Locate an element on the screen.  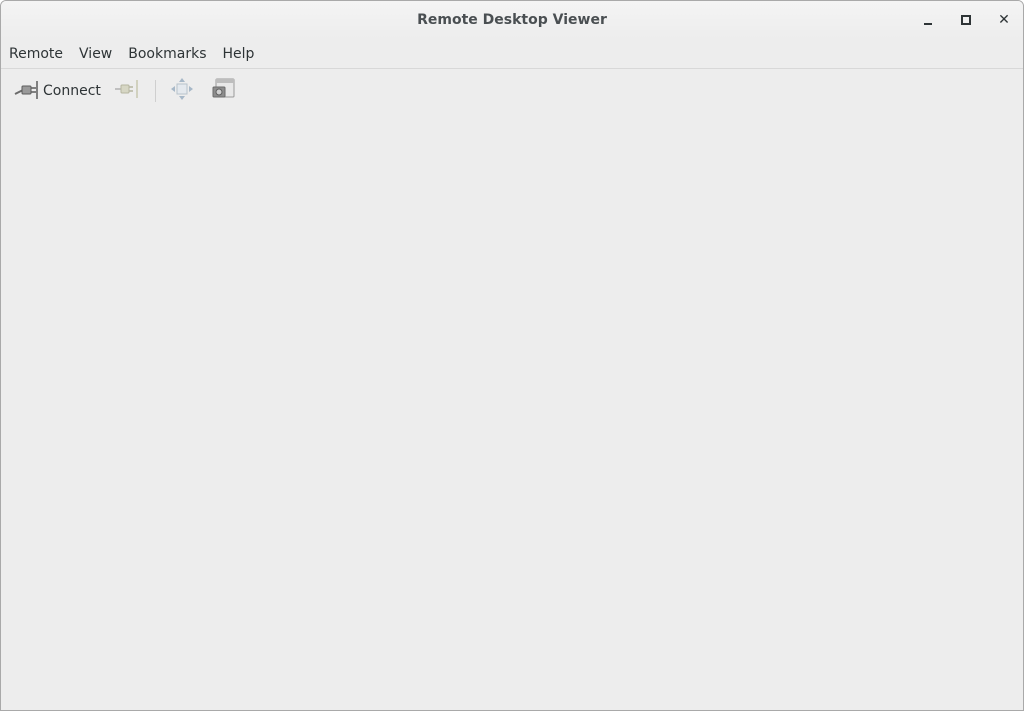
menu-bookmarks: Bookmarks is located at coordinates (167, 53).